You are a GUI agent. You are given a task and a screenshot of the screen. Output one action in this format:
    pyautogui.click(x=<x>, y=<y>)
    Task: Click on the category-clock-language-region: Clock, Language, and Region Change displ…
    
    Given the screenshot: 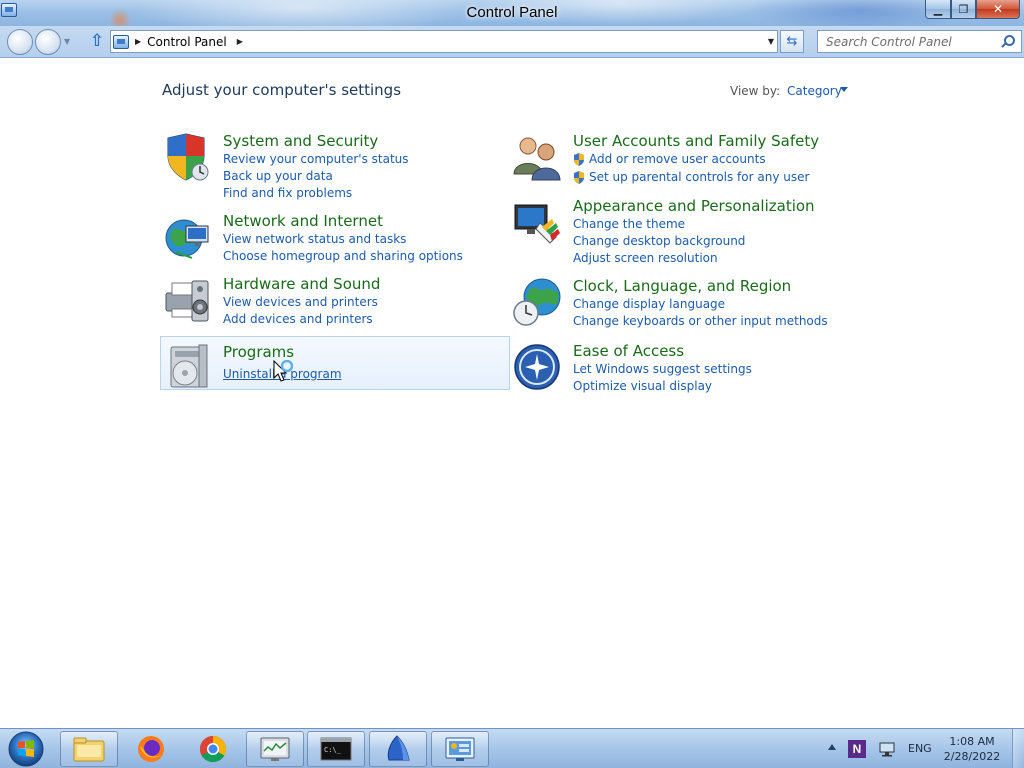 What is the action you would take?
    pyautogui.click(x=672, y=304)
    